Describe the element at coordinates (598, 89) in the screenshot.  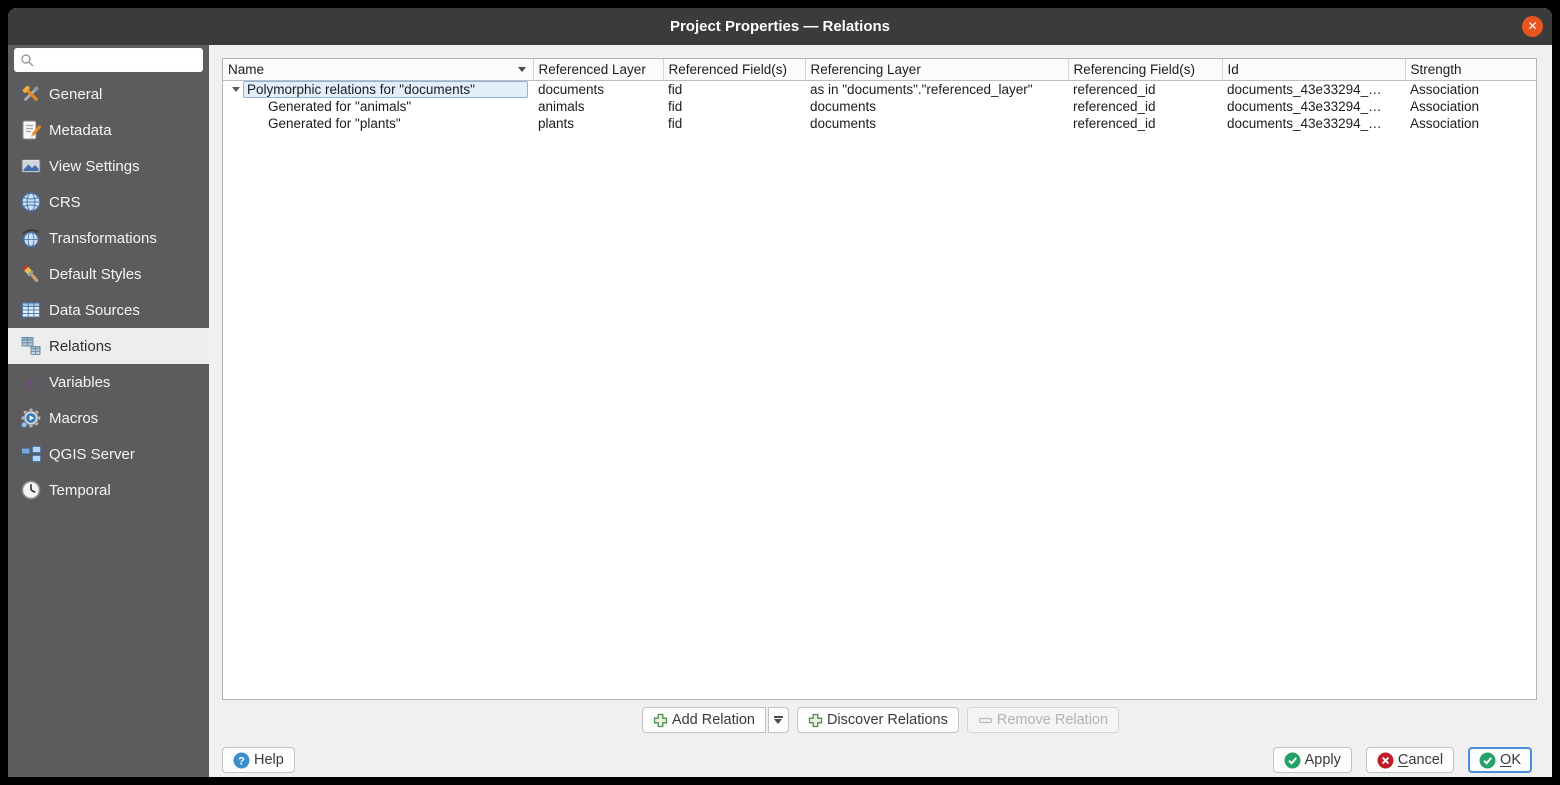
I see `cell-referenced-layer: documents` at that location.